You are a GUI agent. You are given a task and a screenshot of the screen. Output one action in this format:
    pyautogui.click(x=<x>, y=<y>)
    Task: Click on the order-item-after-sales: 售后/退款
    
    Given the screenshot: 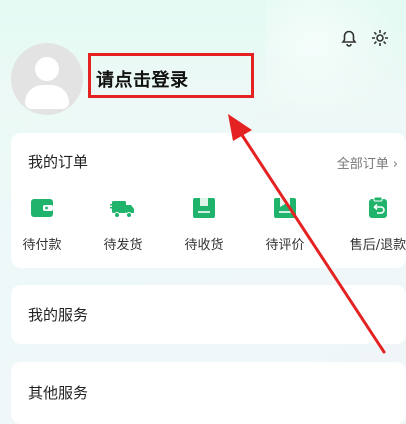 What is the action you would take?
    pyautogui.click(x=374, y=224)
    